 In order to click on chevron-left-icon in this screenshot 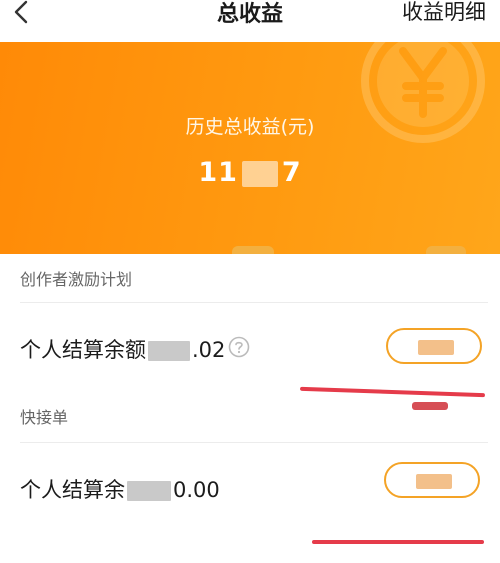, I will do `click(21, 12)`.